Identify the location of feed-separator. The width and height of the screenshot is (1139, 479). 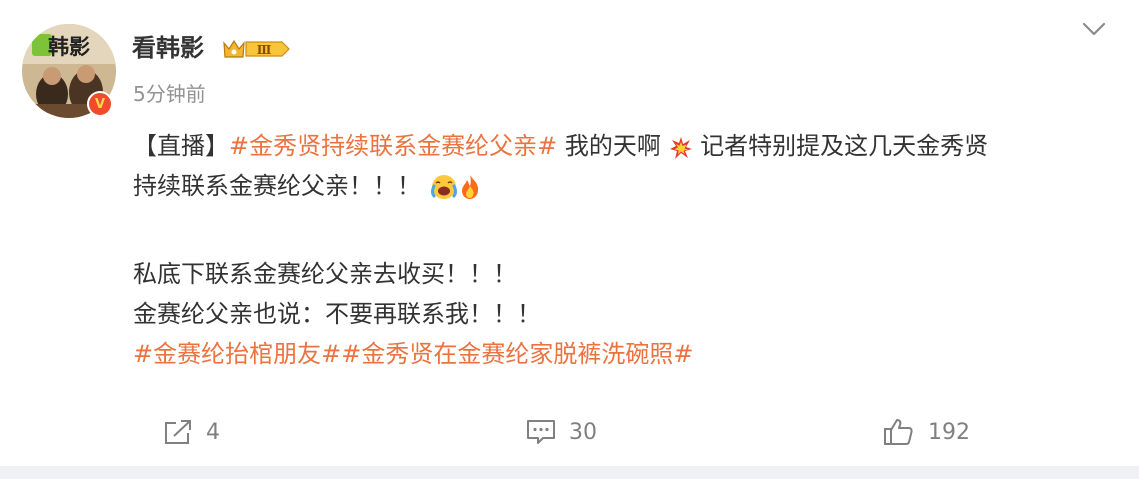
(569, 472).